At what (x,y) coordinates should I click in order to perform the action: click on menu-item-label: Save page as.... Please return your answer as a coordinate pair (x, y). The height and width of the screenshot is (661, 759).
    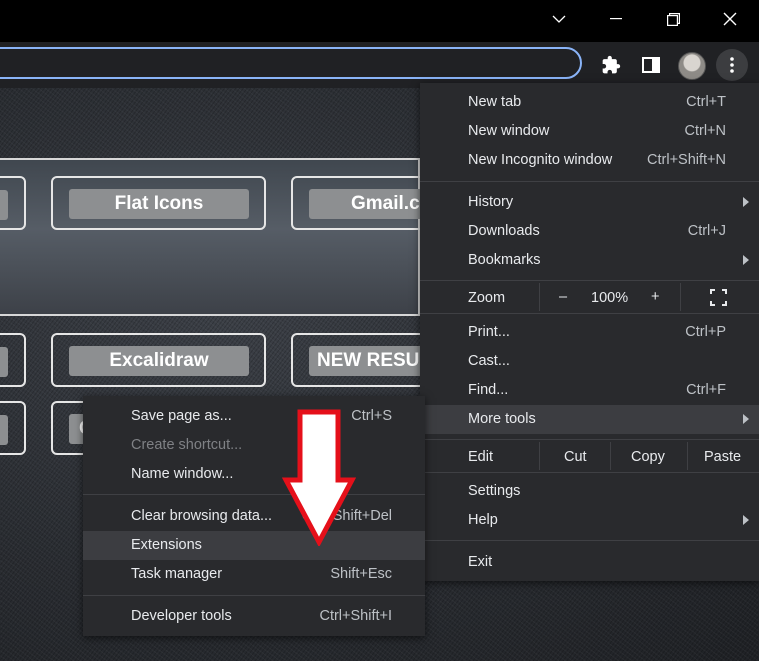
    Looking at the image, I should click on (181, 416).